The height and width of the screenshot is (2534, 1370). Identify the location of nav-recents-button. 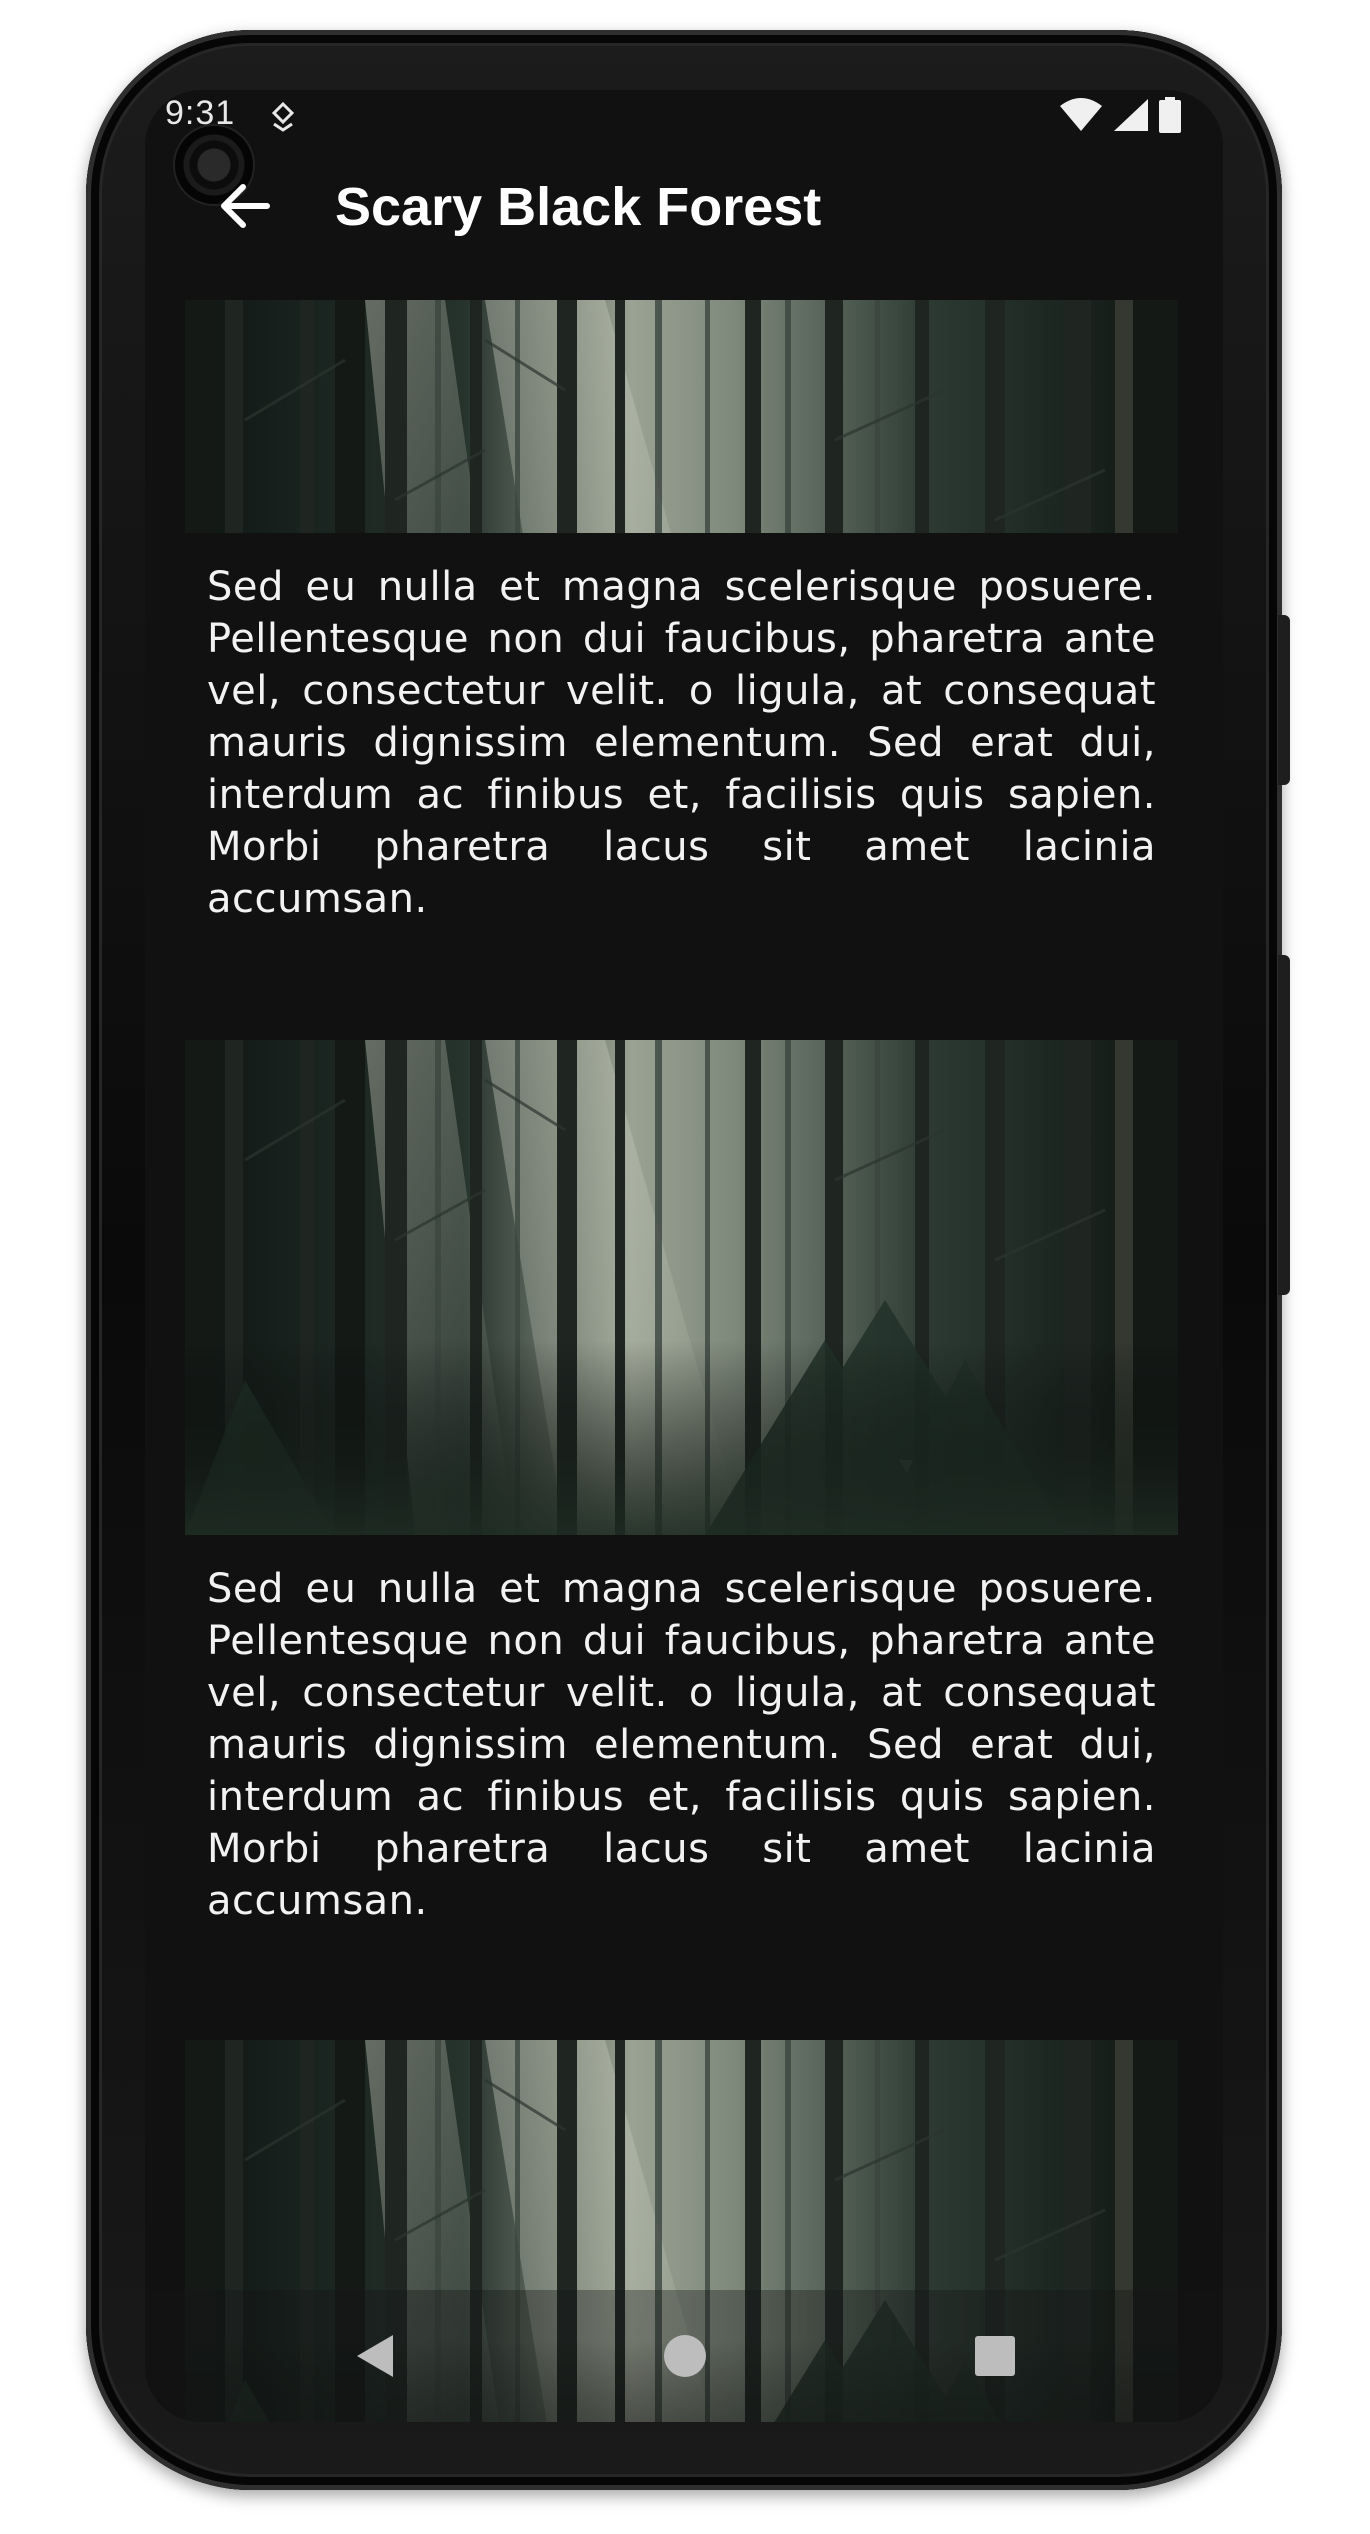
(995, 2356).